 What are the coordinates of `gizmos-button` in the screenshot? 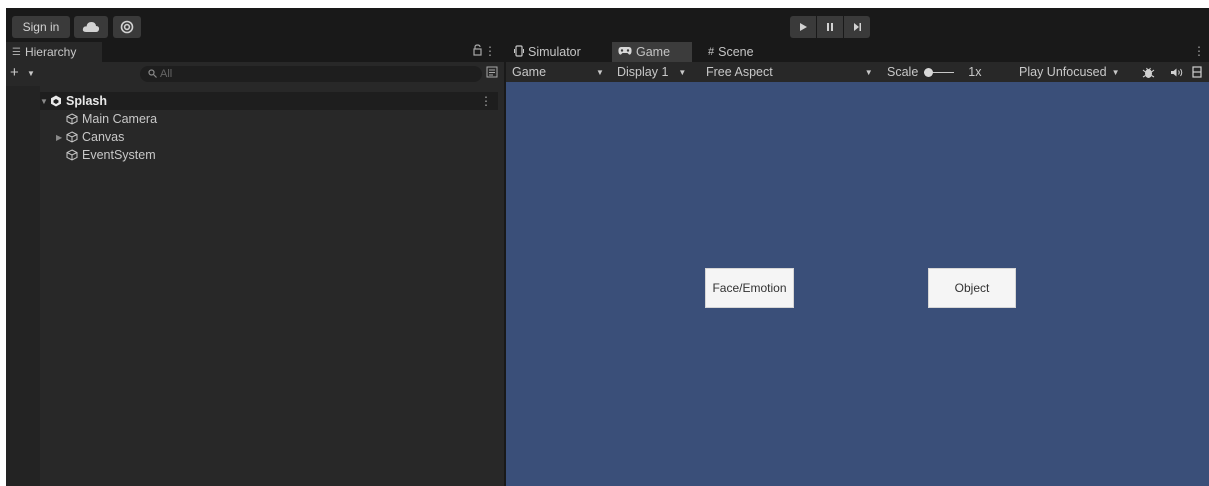 It's located at (1197, 72).